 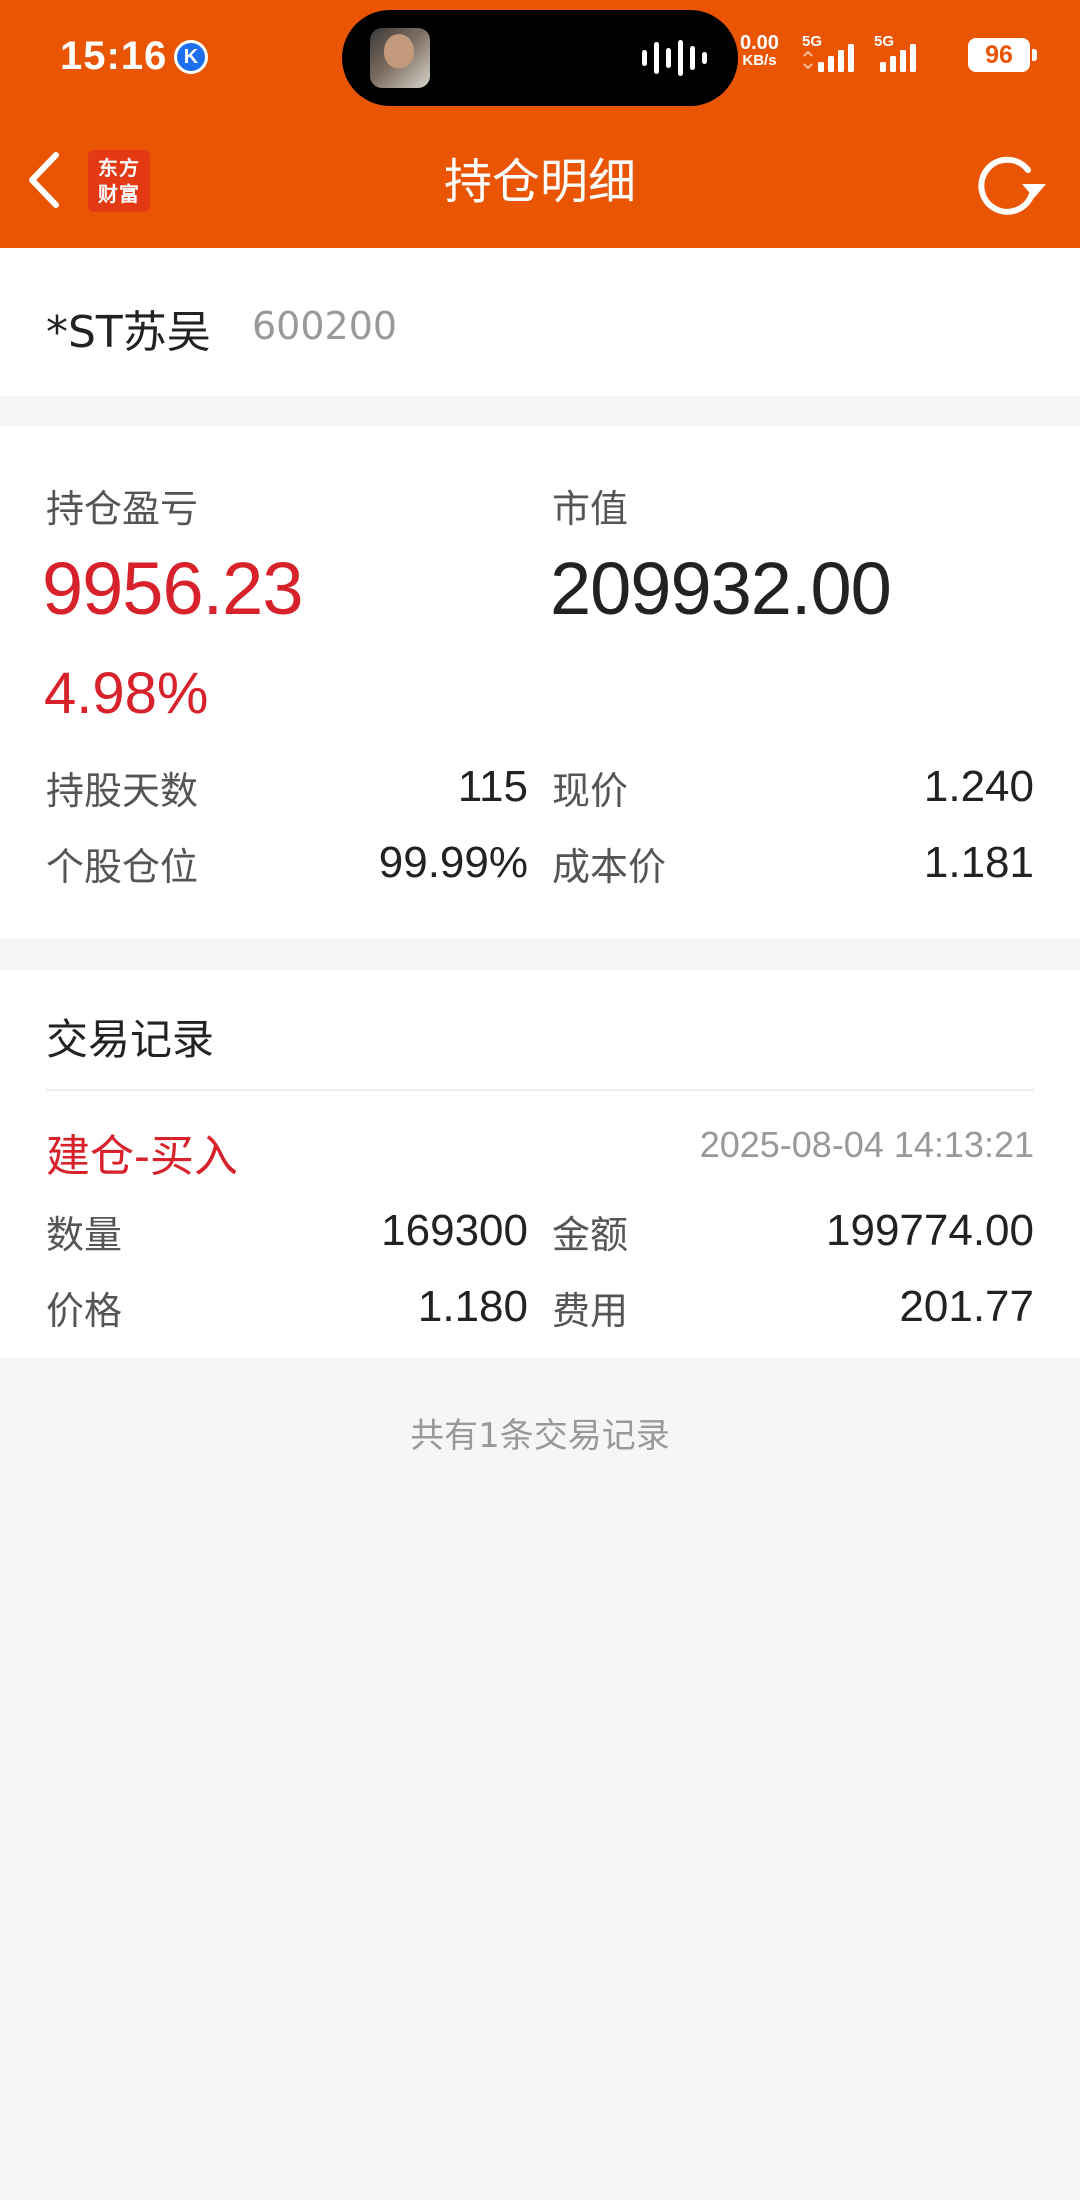 I want to click on pnl-label: 持仓盈亏, so click(x=122, y=509).